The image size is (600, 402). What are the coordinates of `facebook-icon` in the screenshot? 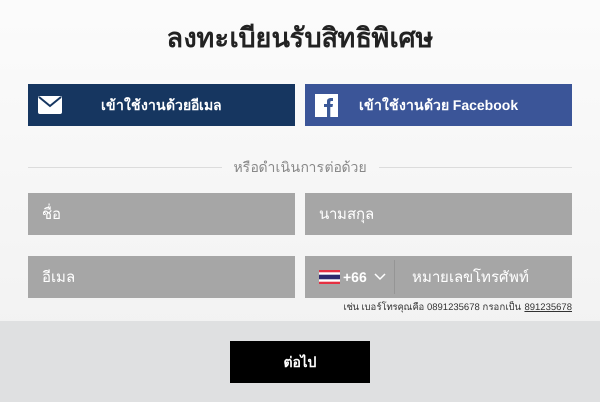 It's located at (326, 105).